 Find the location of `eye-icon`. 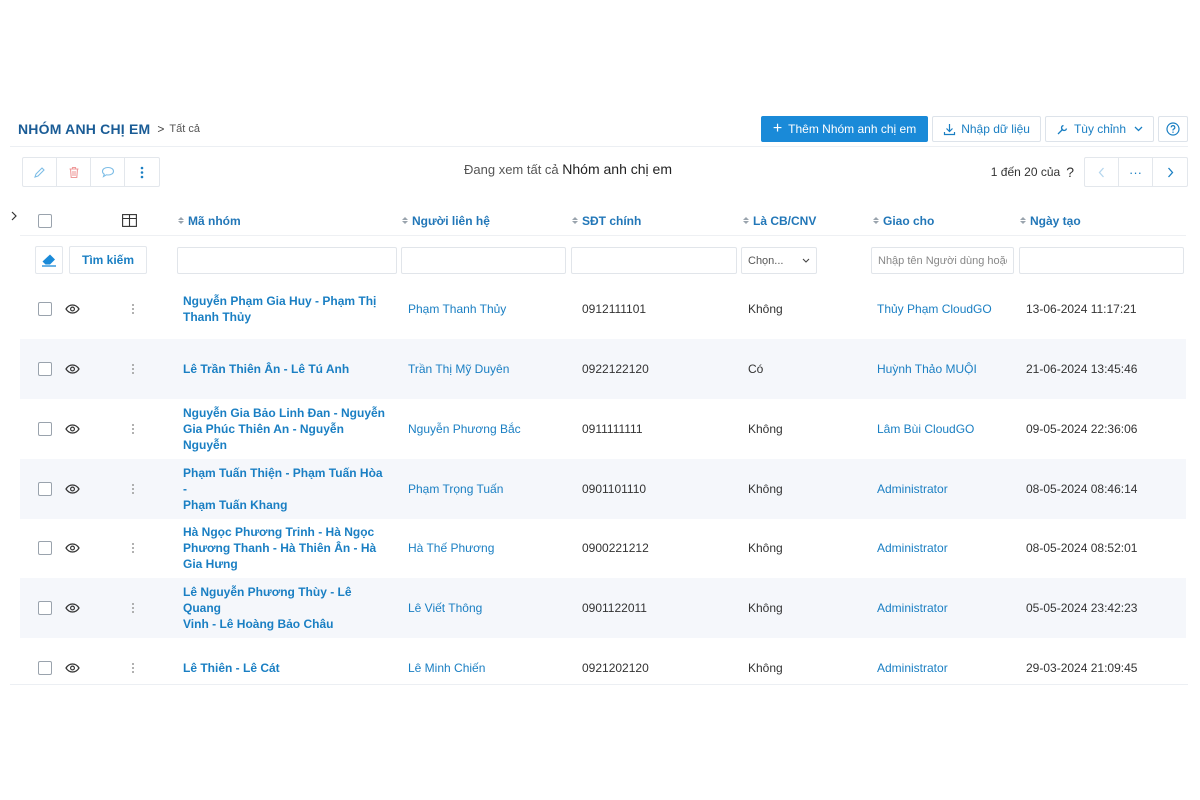

eye-icon is located at coordinates (72, 309).